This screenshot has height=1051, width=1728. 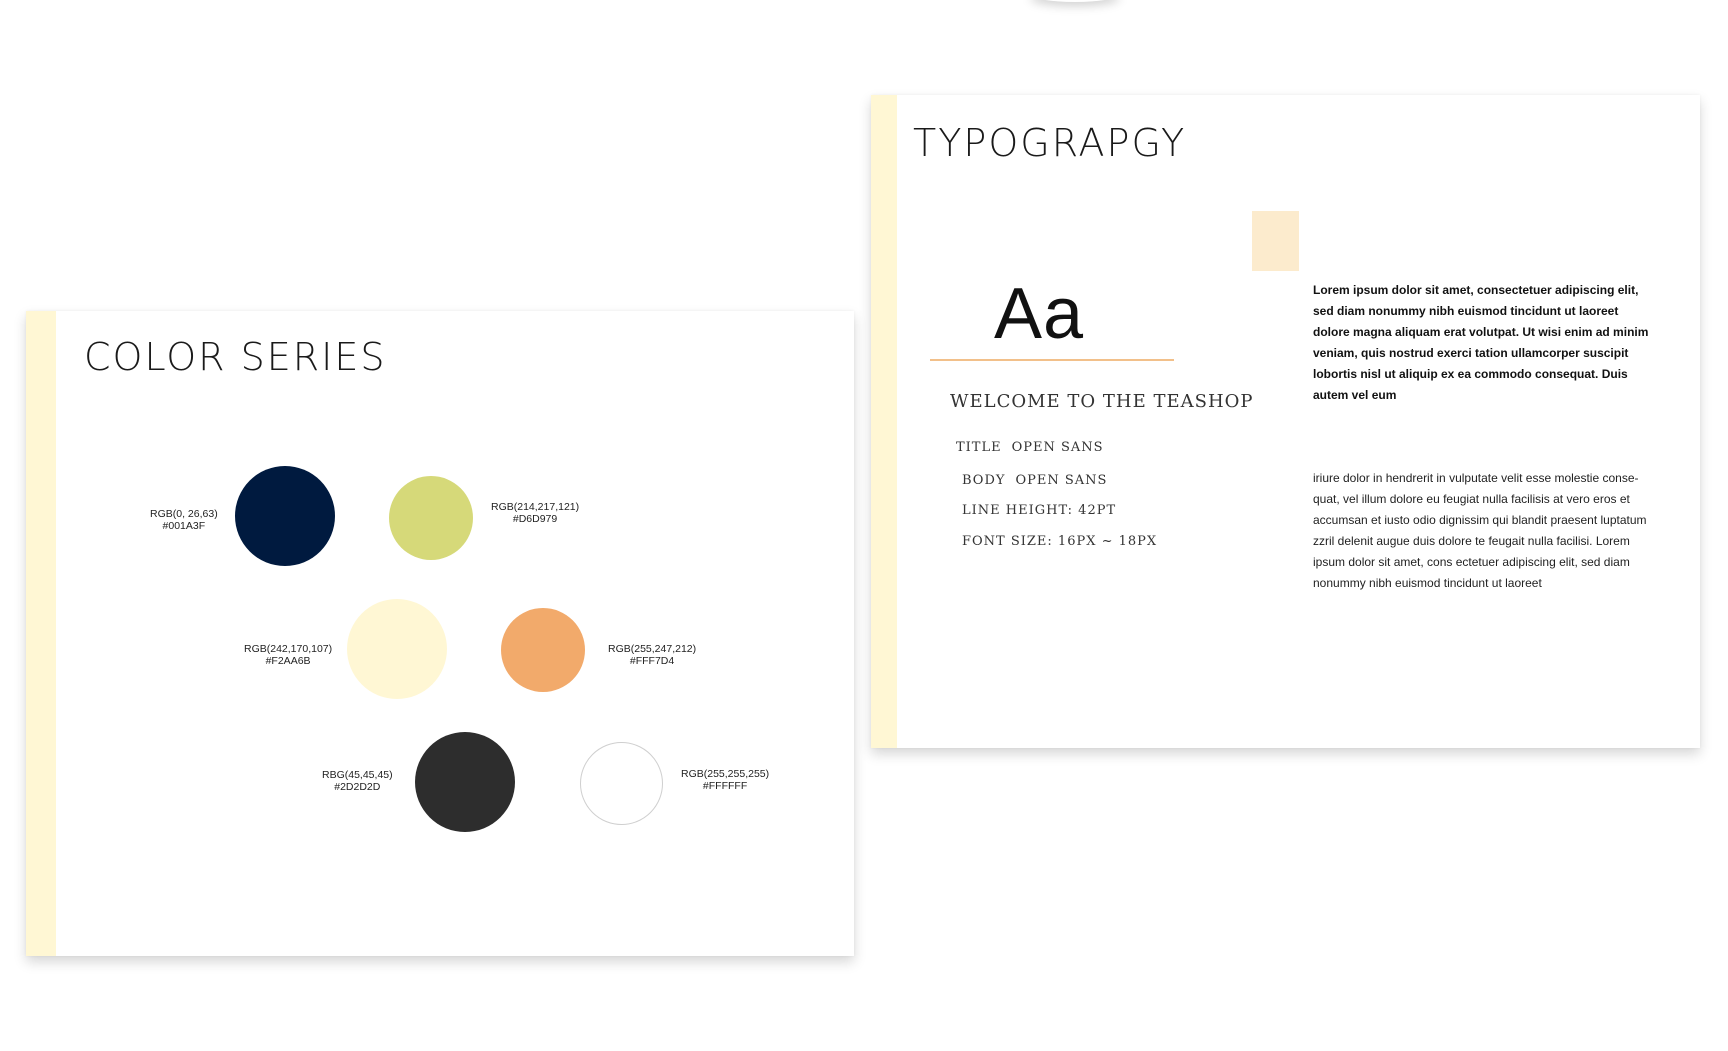 I want to click on swatch-navy, so click(x=285, y=516).